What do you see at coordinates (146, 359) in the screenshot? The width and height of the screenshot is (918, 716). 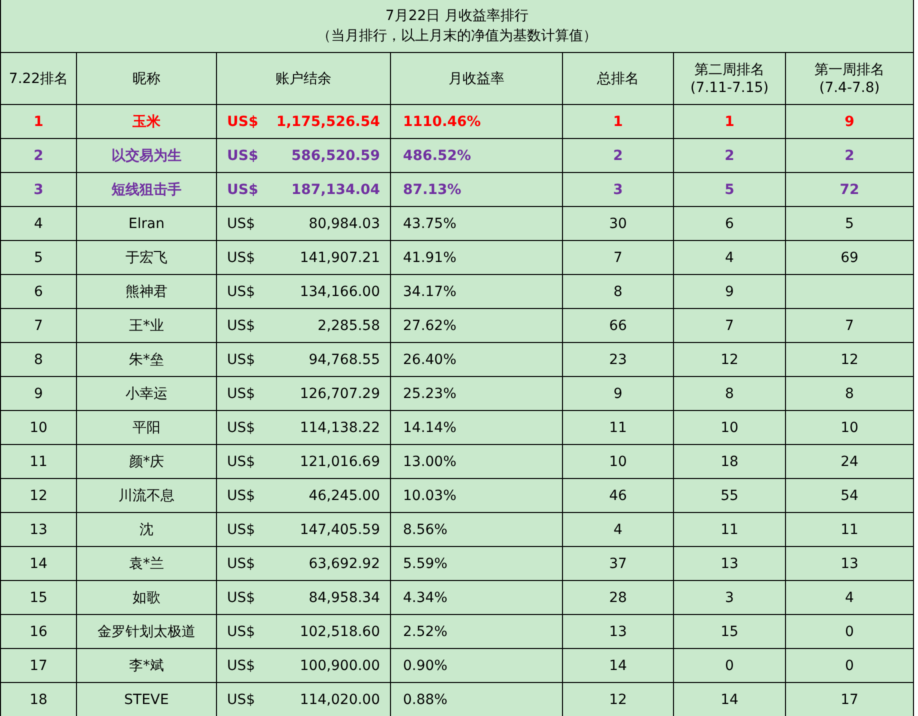 I see `nickname-cell: 朱*垒` at bounding box center [146, 359].